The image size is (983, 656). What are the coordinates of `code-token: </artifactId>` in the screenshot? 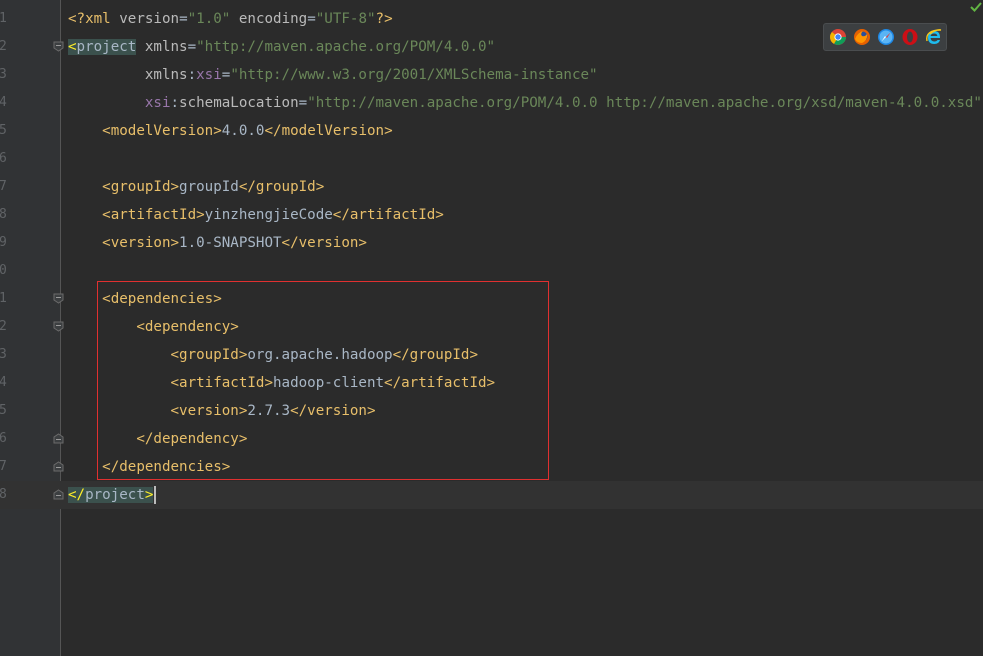 It's located at (388, 215).